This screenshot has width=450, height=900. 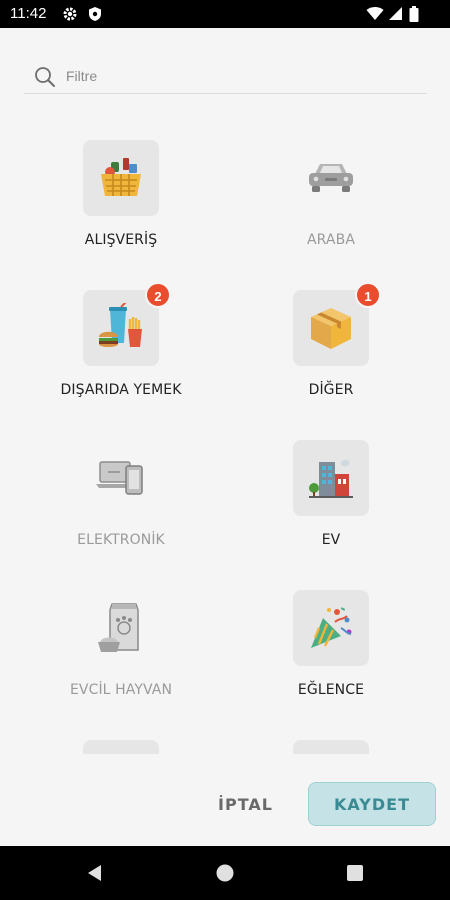 What do you see at coordinates (95, 873) in the screenshot?
I see `back-icon` at bounding box center [95, 873].